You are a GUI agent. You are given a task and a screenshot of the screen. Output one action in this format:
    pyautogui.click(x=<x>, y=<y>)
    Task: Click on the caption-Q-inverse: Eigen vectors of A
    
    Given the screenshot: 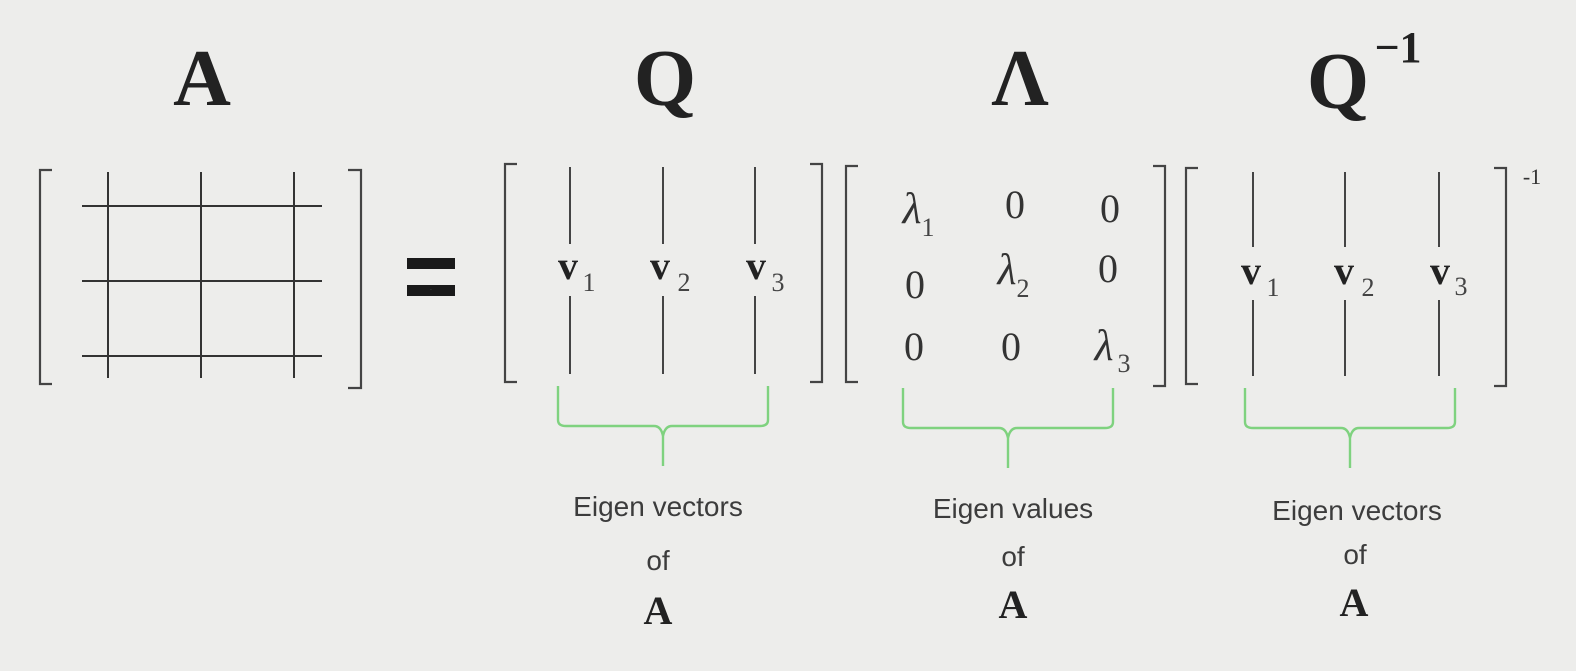 What is the action you would take?
    pyautogui.click(x=1357, y=560)
    